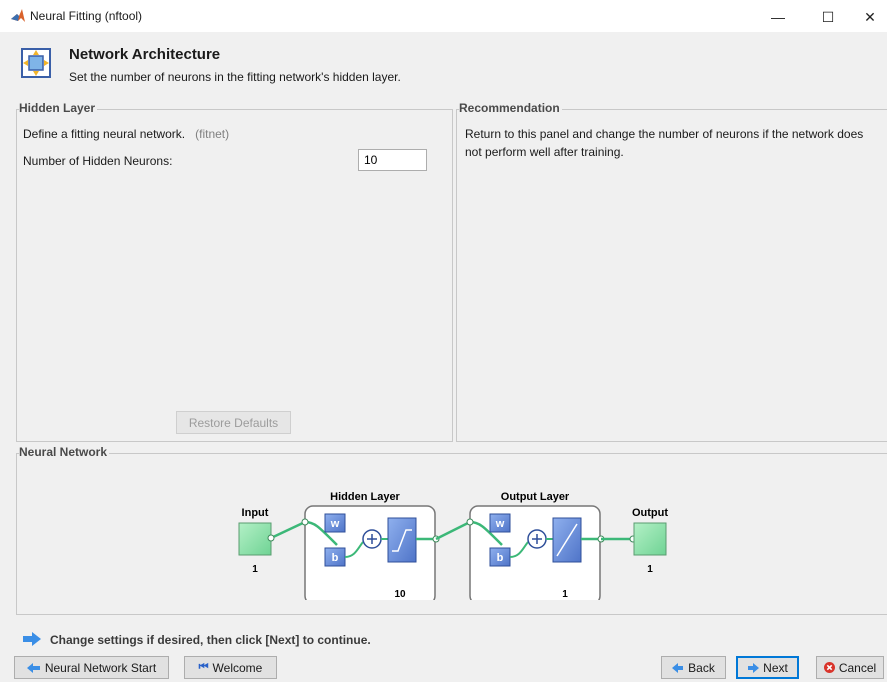  What do you see at coordinates (650, 539) in the screenshot?
I see `output-node` at bounding box center [650, 539].